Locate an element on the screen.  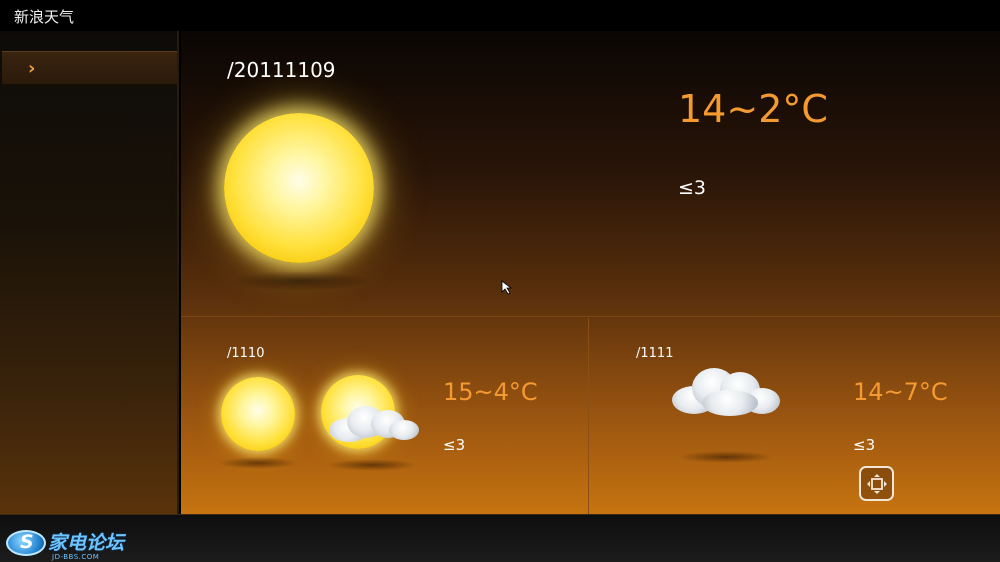
watermark-logo: 家电论坛 JD-BBS.COM is located at coordinates (67, 544).